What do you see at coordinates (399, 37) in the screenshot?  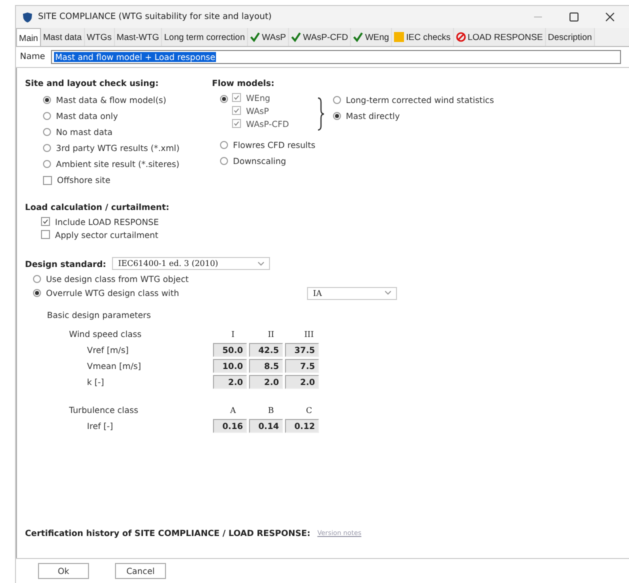 I see `square-icon` at bounding box center [399, 37].